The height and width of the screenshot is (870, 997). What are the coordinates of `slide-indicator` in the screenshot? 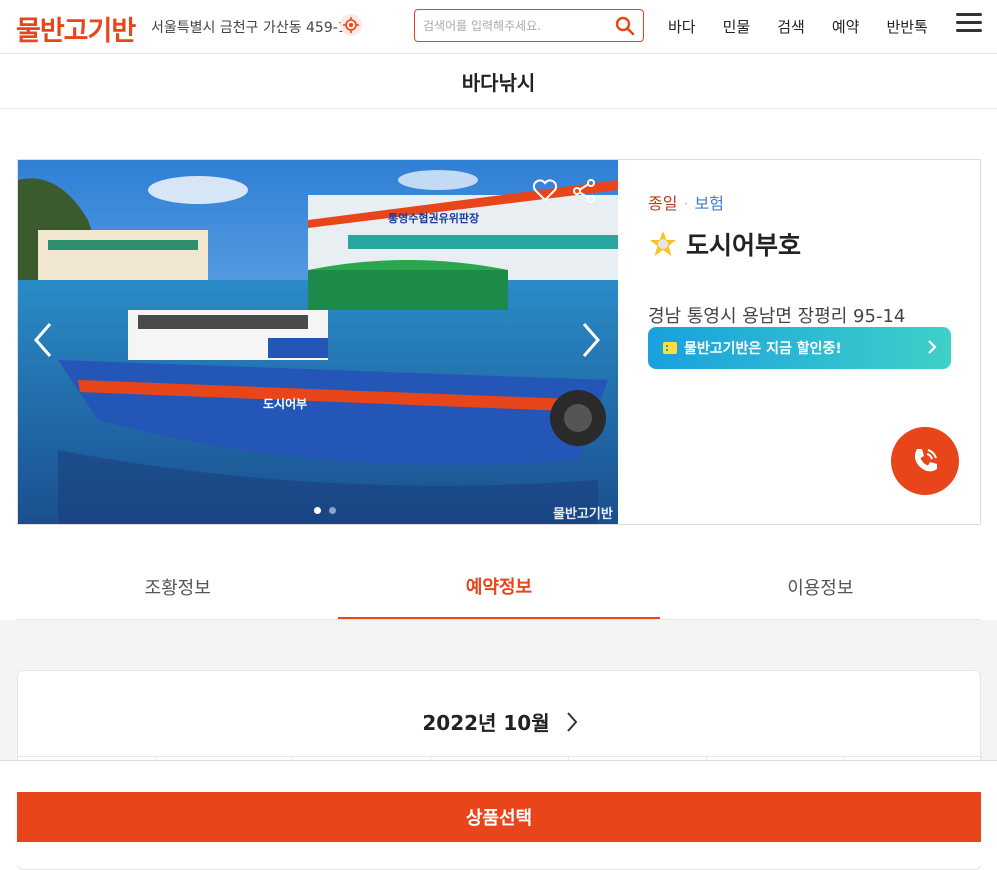 It's located at (329, 510).